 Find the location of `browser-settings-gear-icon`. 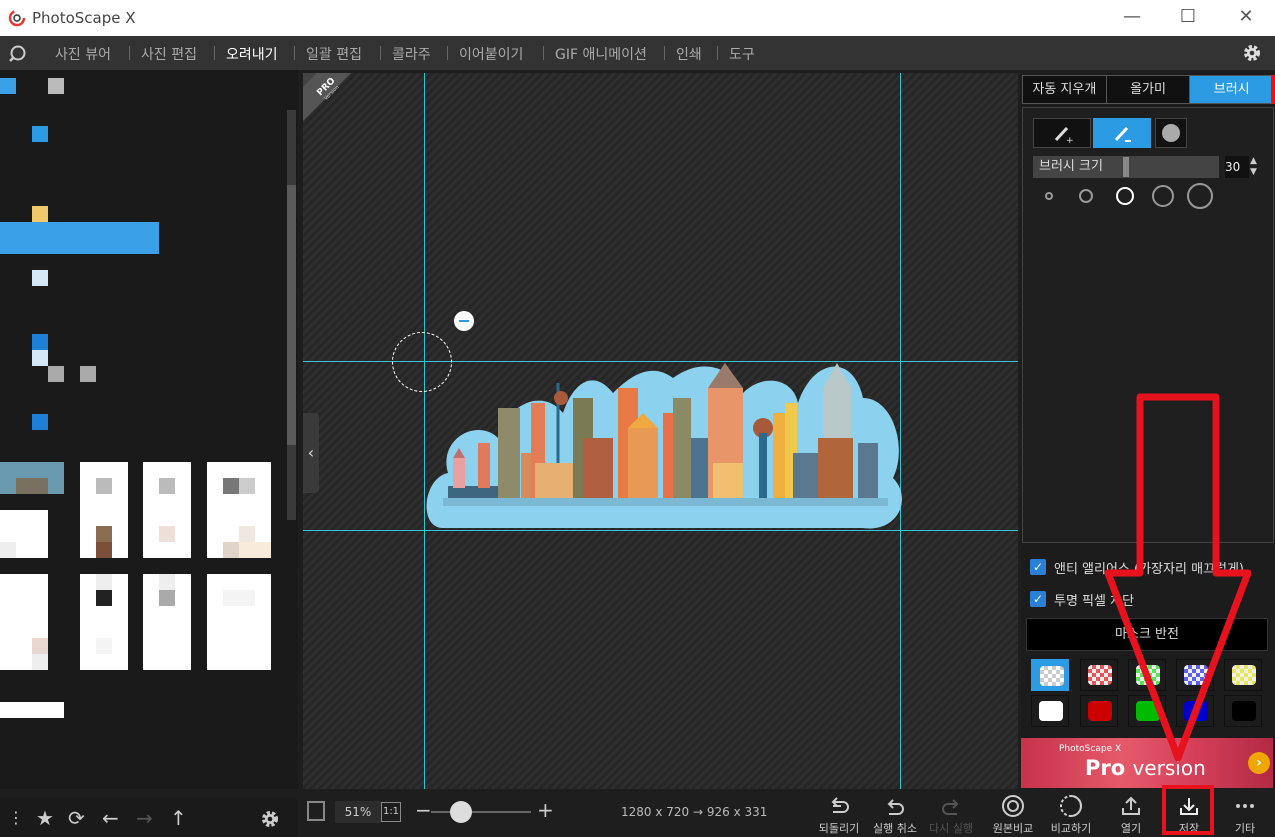

browser-settings-gear-icon is located at coordinates (270, 819).